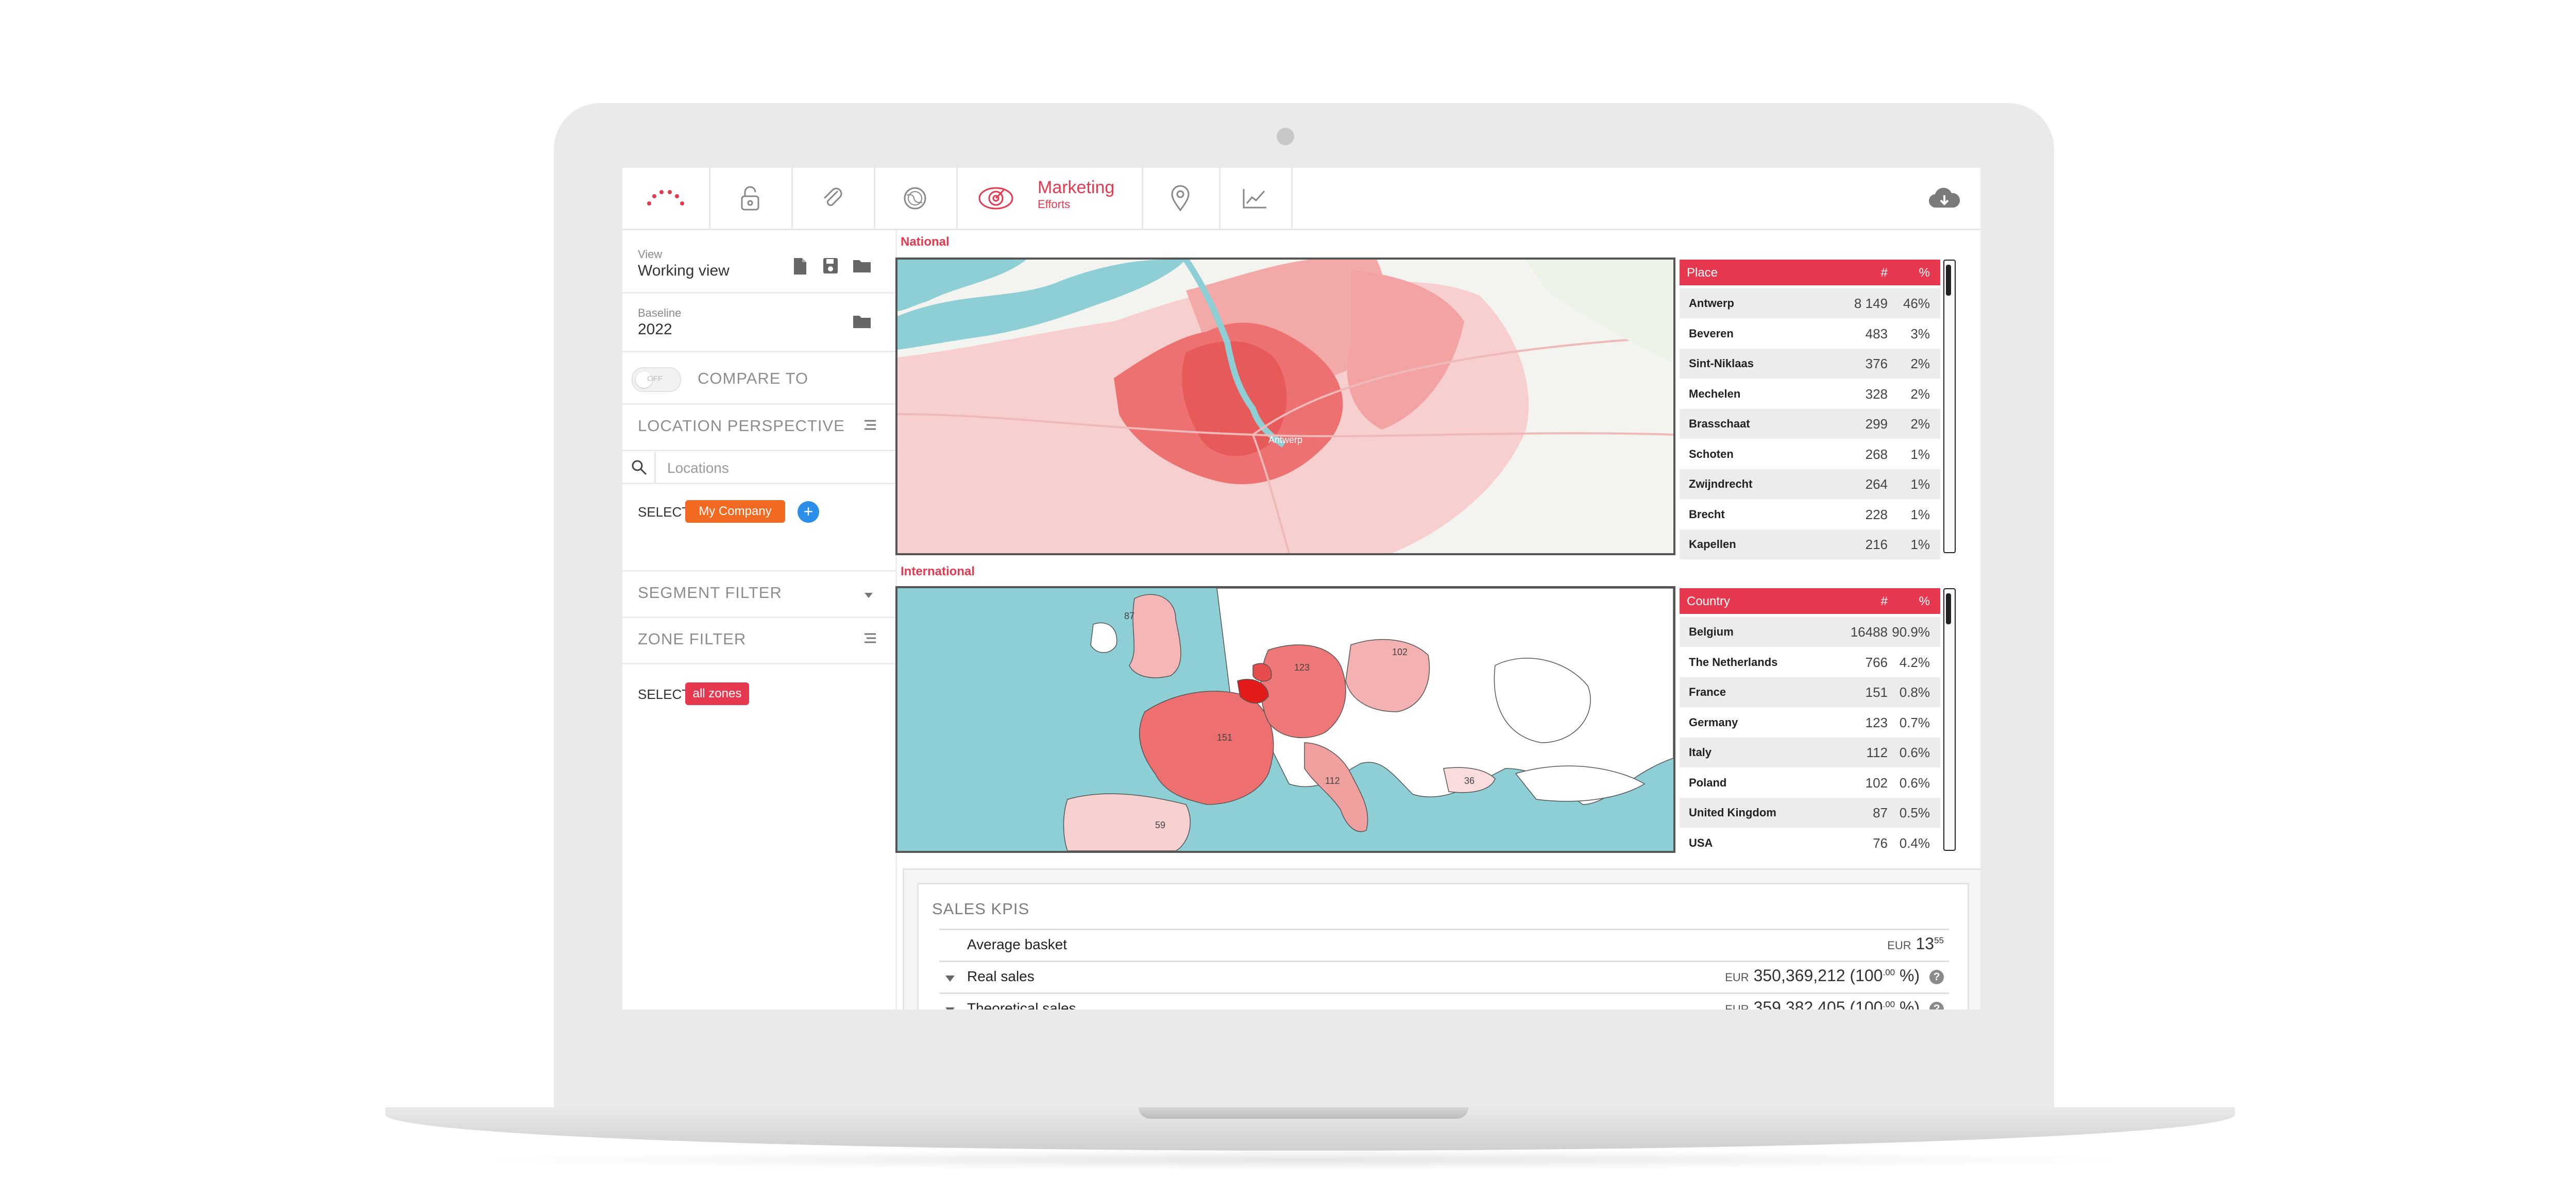 Image resolution: width=2576 pixels, height=1198 pixels. What do you see at coordinates (1880, 812) in the screenshot?
I see `country-count: 87` at bounding box center [1880, 812].